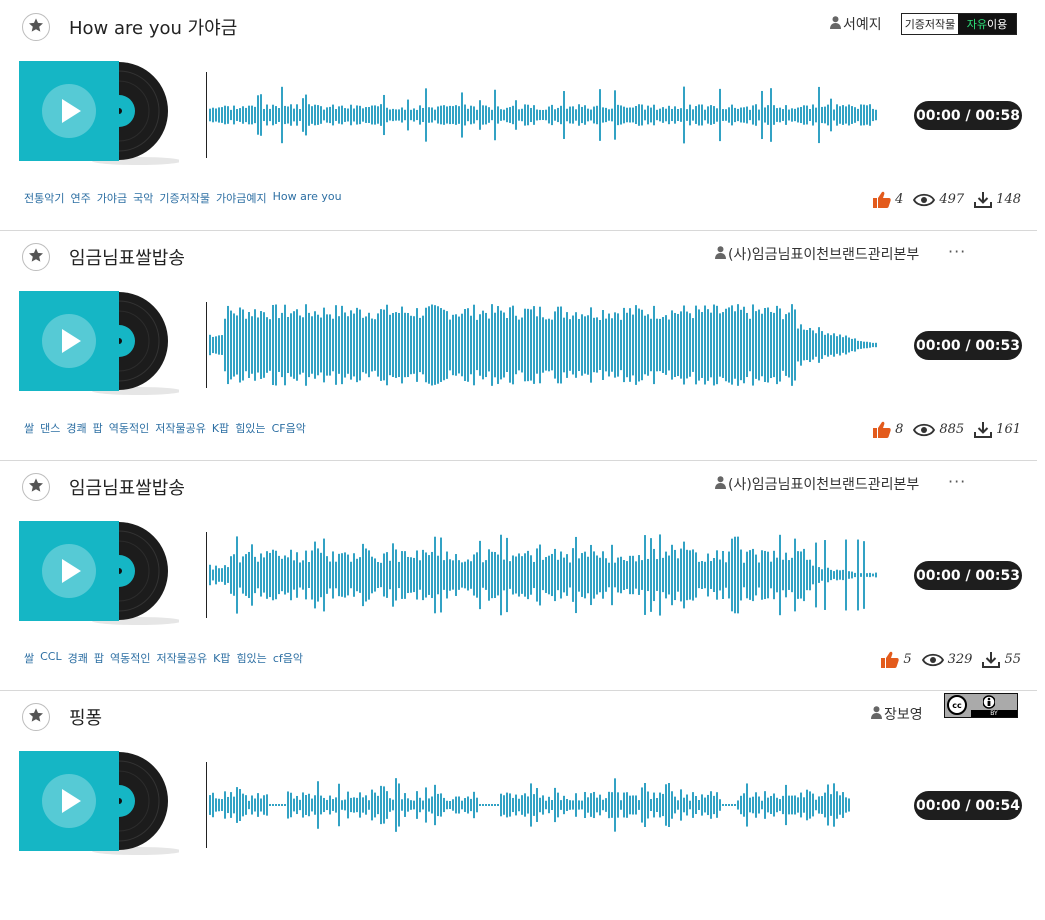 Image resolution: width=1045 pixels, height=920 pixels. Describe the element at coordinates (888, 429) in the screenshot. I see `like-button: 8` at that location.